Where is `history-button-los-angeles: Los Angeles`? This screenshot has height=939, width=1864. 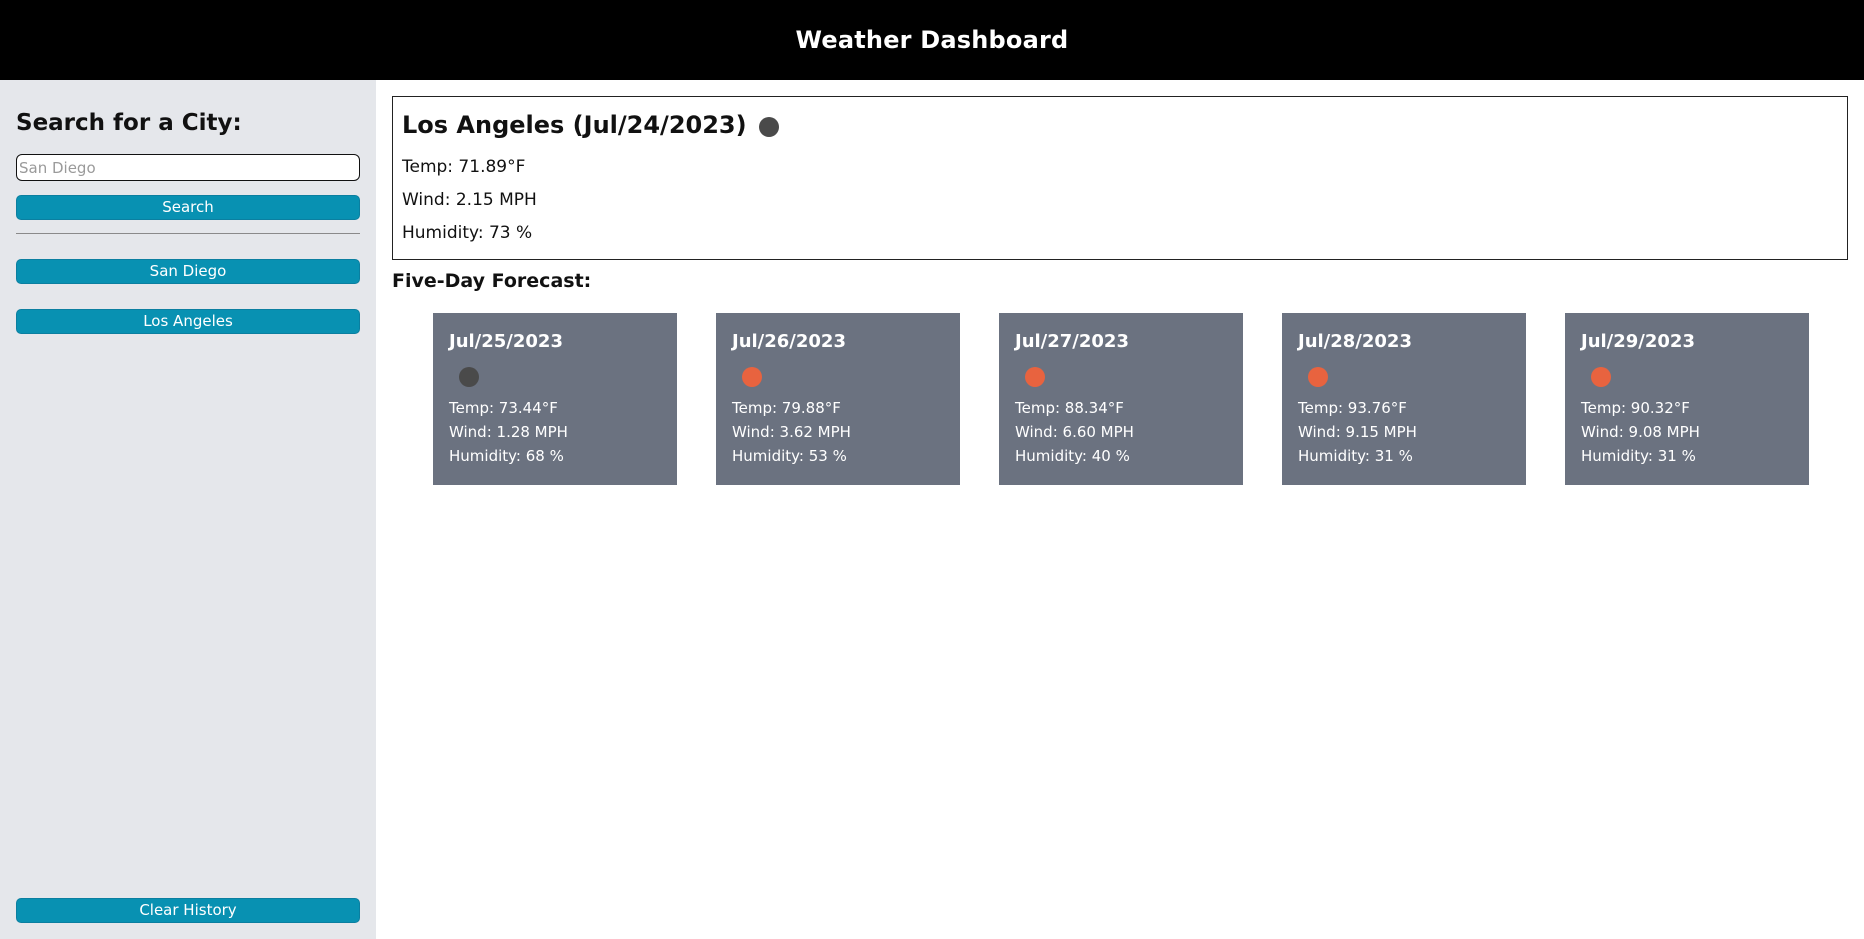
history-button-los-angeles: Los Angeles is located at coordinates (188, 321).